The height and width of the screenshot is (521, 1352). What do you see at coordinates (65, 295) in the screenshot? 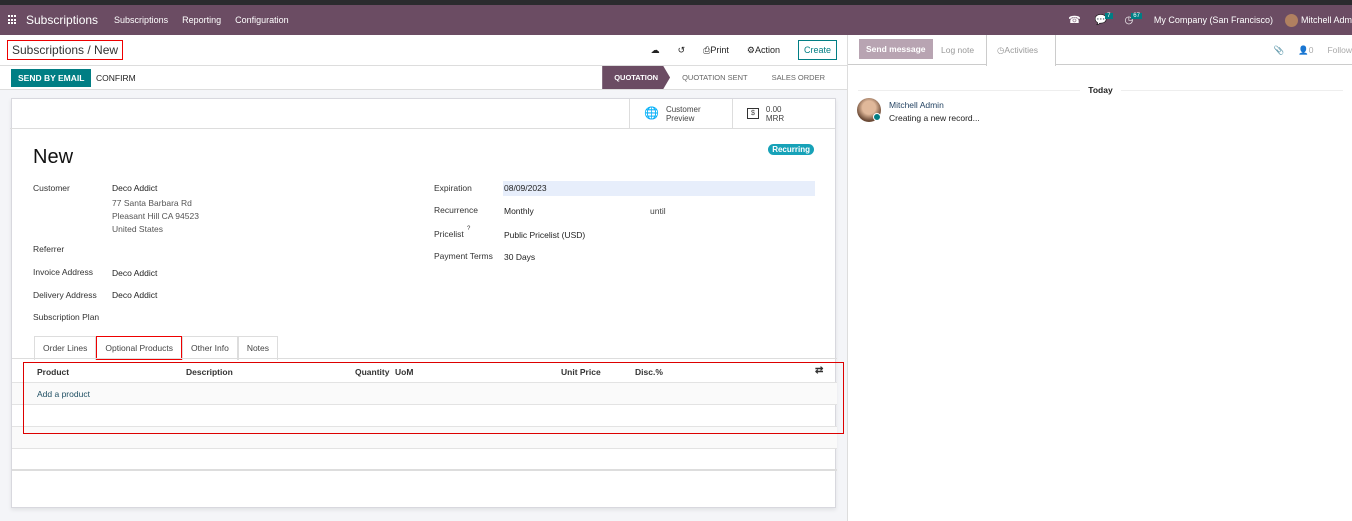
I see `delivery-address-label: Delivery Address` at bounding box center [65, 295].